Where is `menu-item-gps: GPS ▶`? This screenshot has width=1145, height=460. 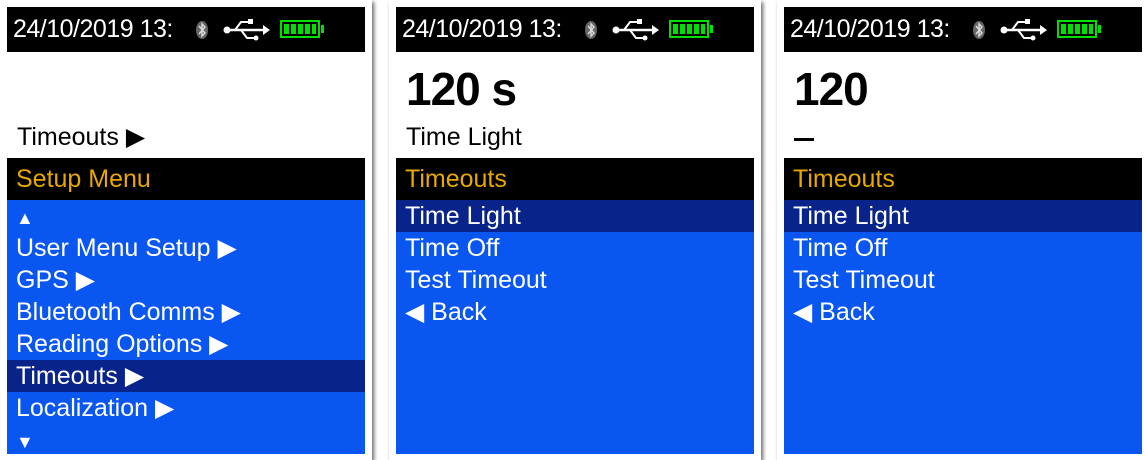 menu-item-gps: GPS ▶ is located at coordinates (186, 280).